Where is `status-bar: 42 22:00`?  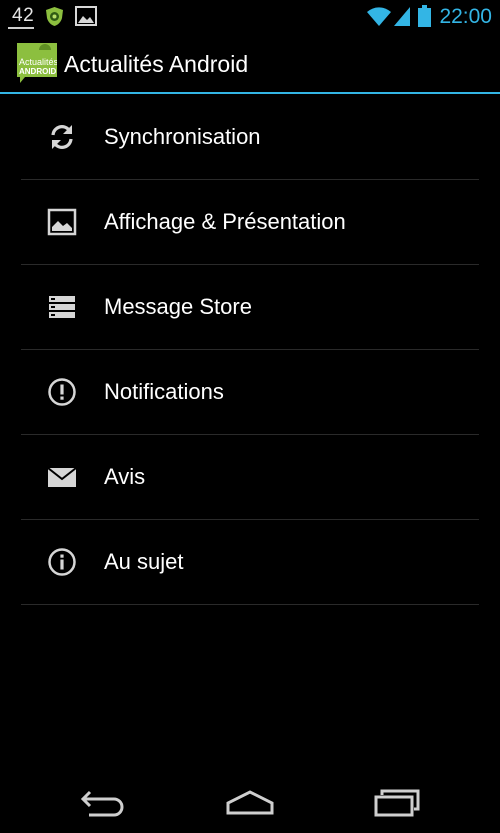 status-bar: 42 22:00 is located at coordinates (250, 16).